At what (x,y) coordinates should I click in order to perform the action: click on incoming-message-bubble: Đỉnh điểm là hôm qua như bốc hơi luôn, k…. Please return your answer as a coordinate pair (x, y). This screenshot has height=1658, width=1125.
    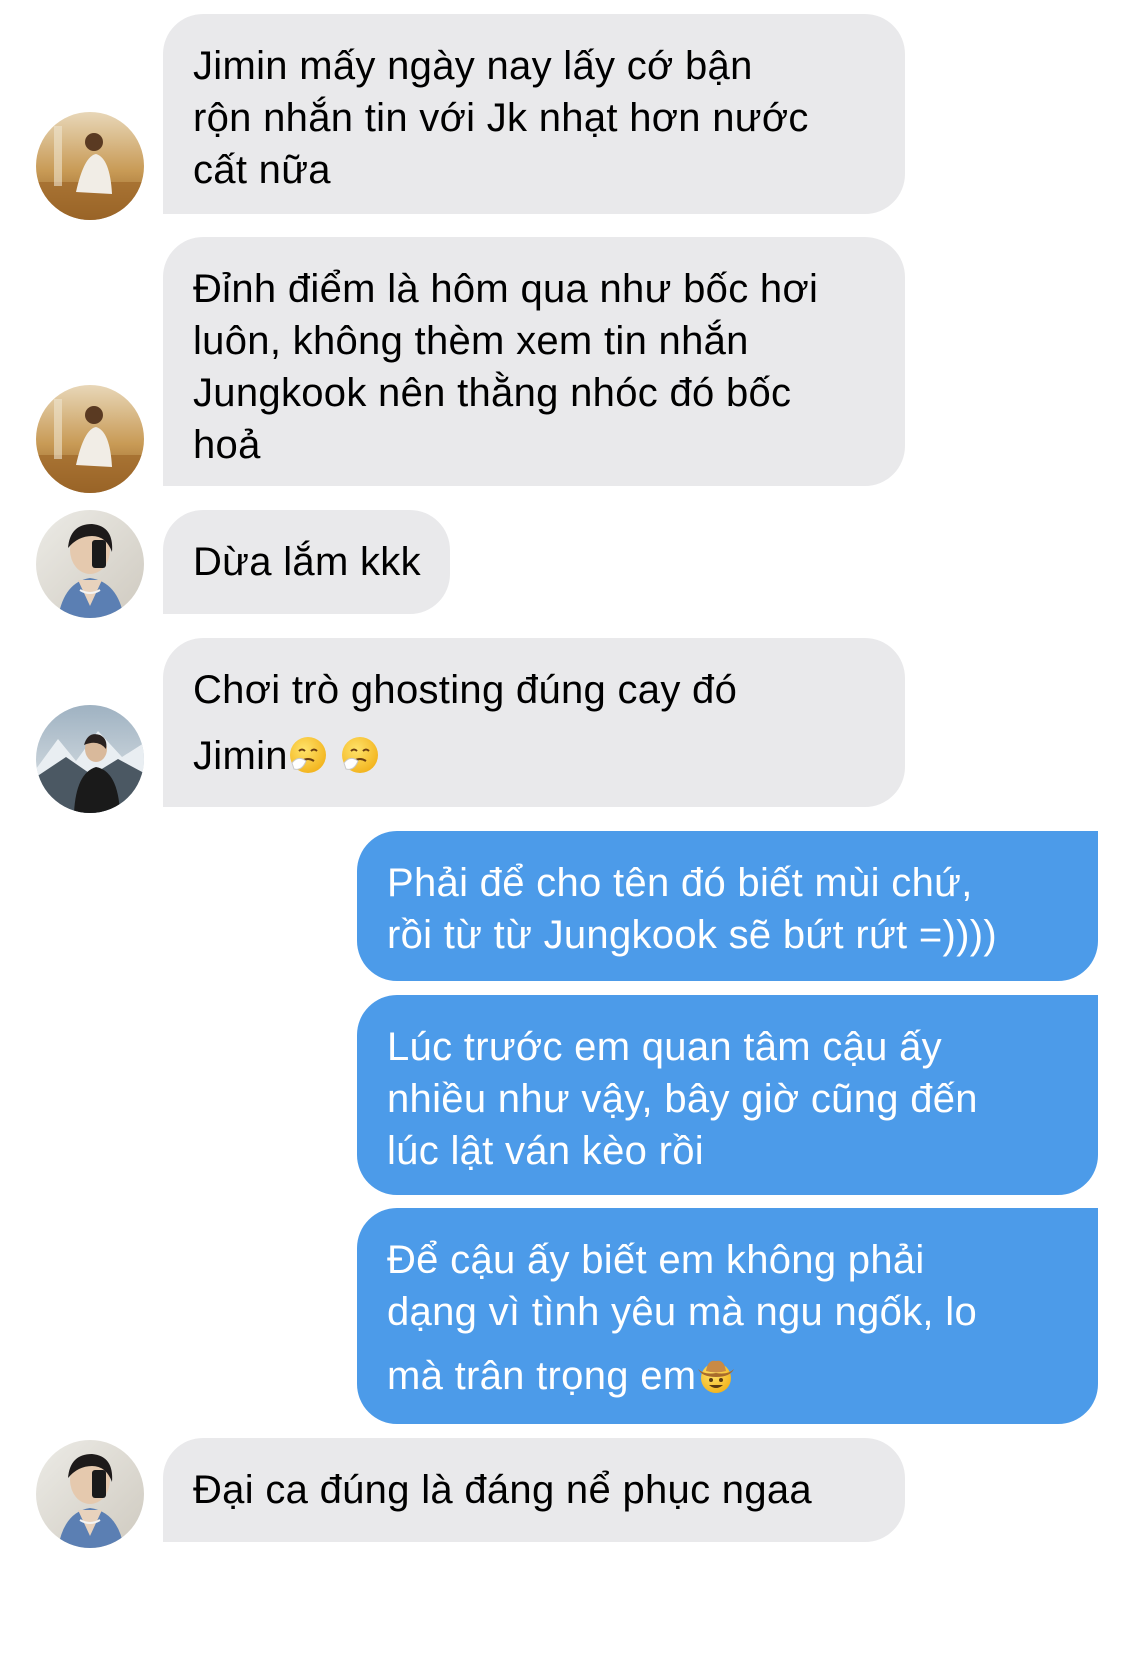
    Looking at the image, I should click on (534, 361).